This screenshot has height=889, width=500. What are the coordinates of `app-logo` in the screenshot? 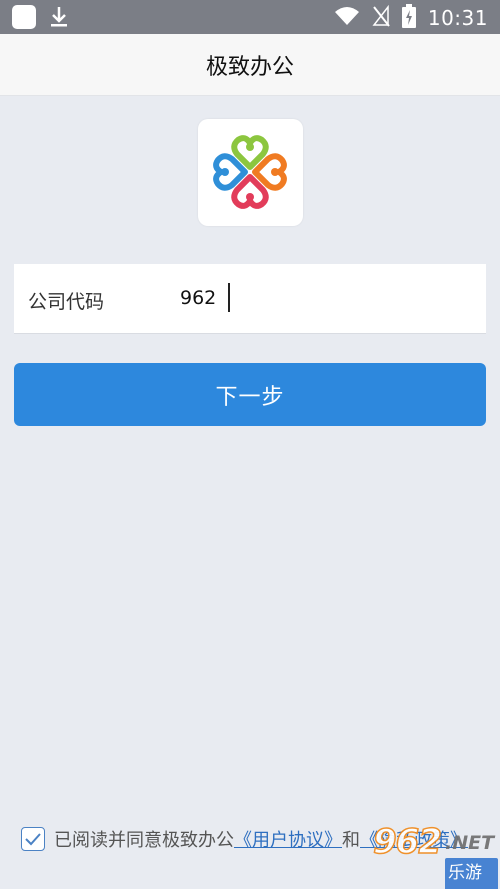 It's located at (250, 172).